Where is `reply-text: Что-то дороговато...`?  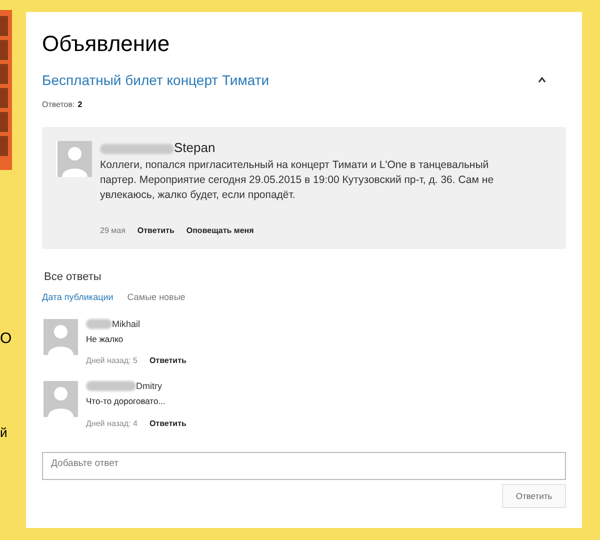 reply-text: Что-то дороговато... is located at coordinates (126, 401).